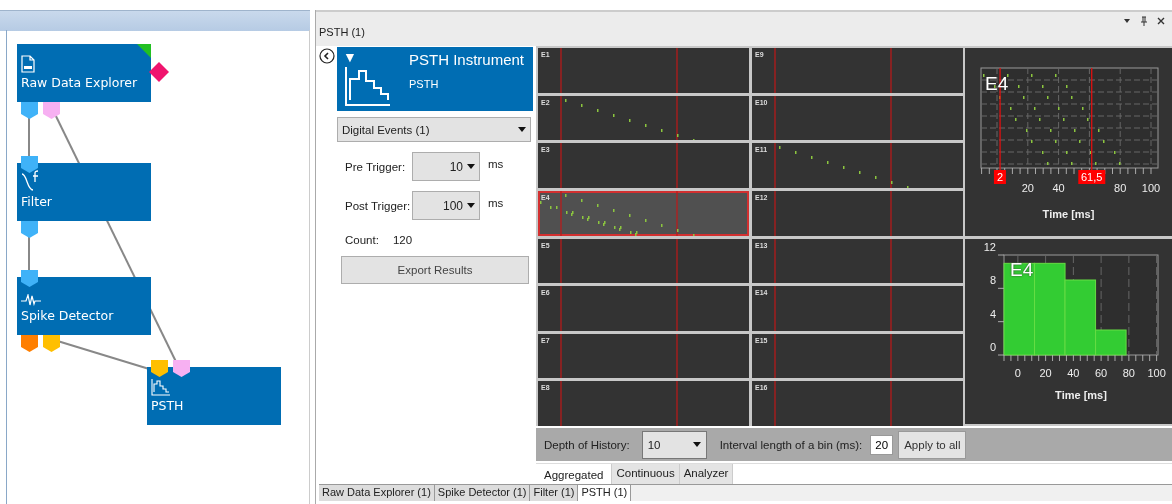 Image resolution: width=1172 pixels, height=504 pixels. What do you see at coordinates (605, 493) in the screenshot?
I see `document-tab: PSTH (1)` at bounding box center [605, 493].